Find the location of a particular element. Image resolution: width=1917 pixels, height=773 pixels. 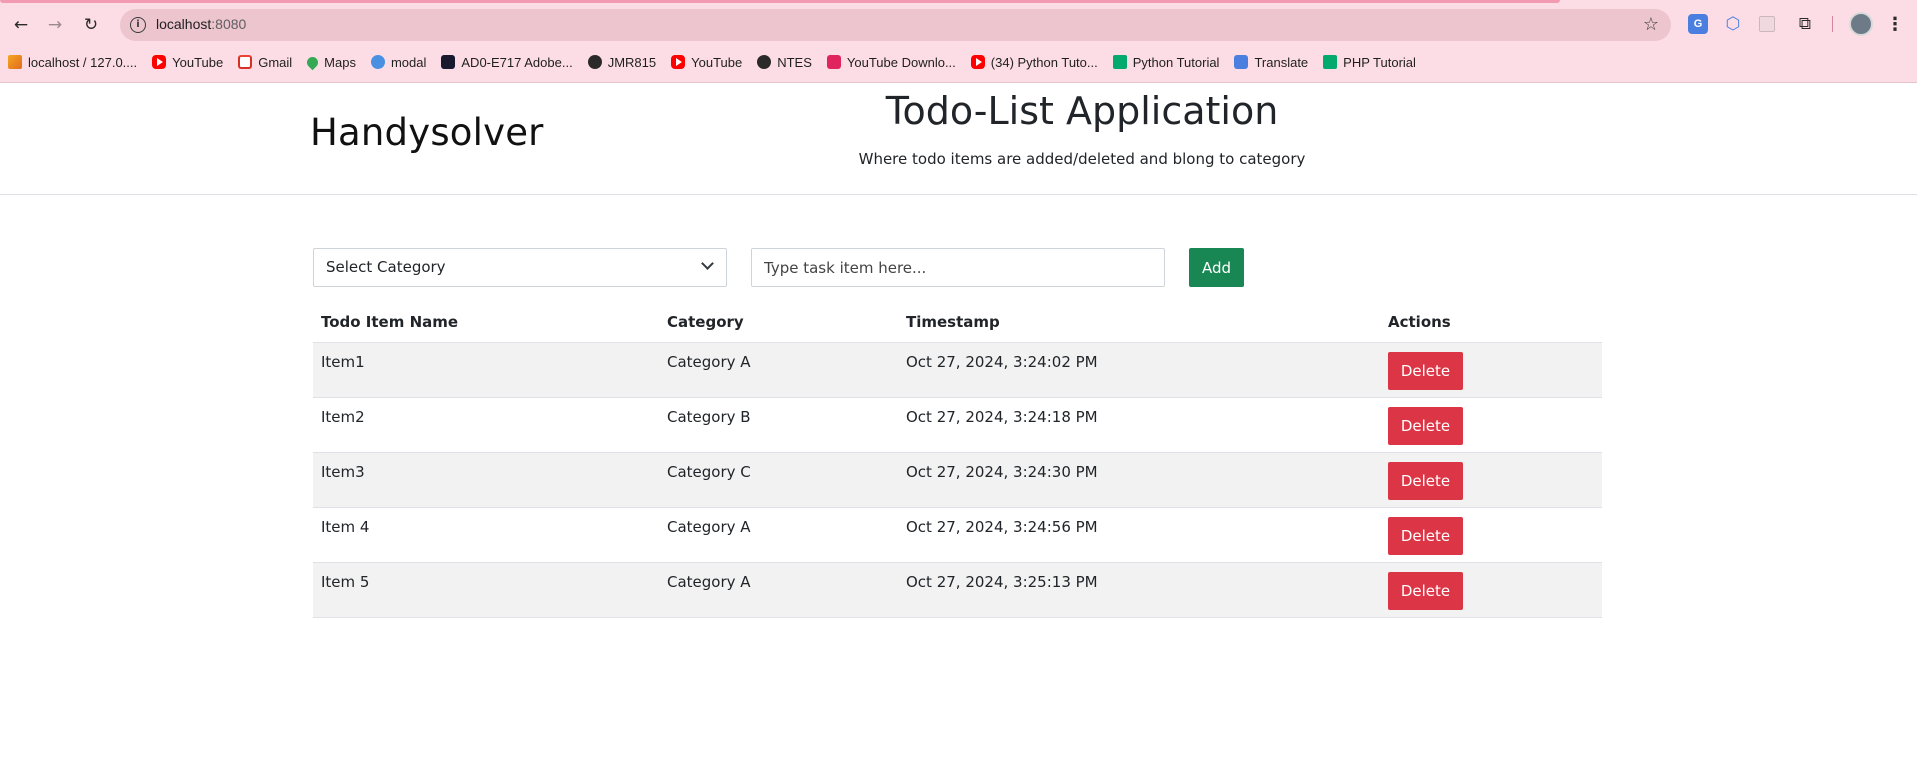

tab-strip-accent is located at coordinates (780, 1).